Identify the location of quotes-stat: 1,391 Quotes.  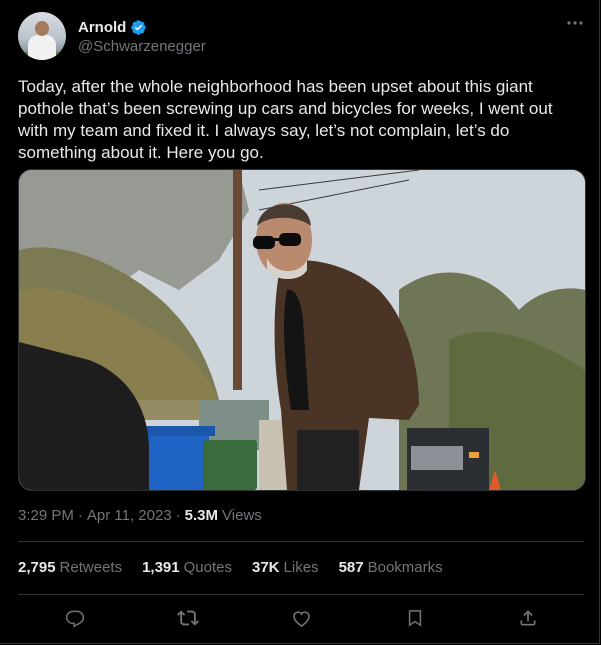
(187, 567).